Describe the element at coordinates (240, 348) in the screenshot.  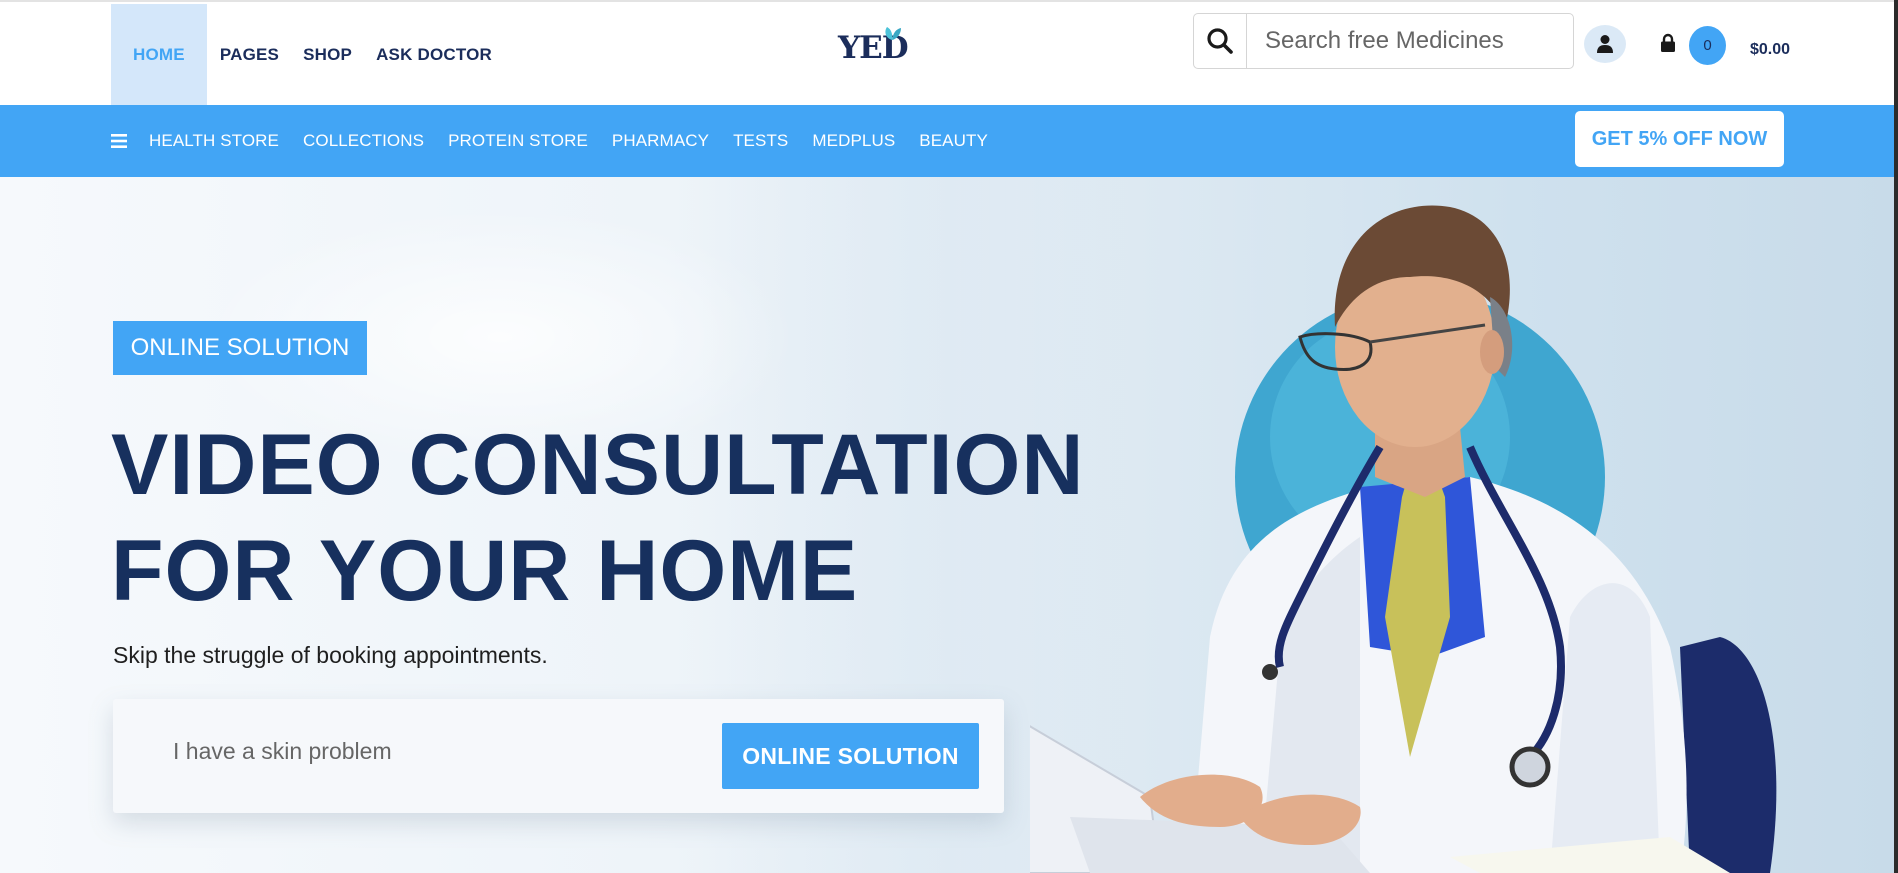
I see `hero-tag: ONLINE SOLUTION` at that location.